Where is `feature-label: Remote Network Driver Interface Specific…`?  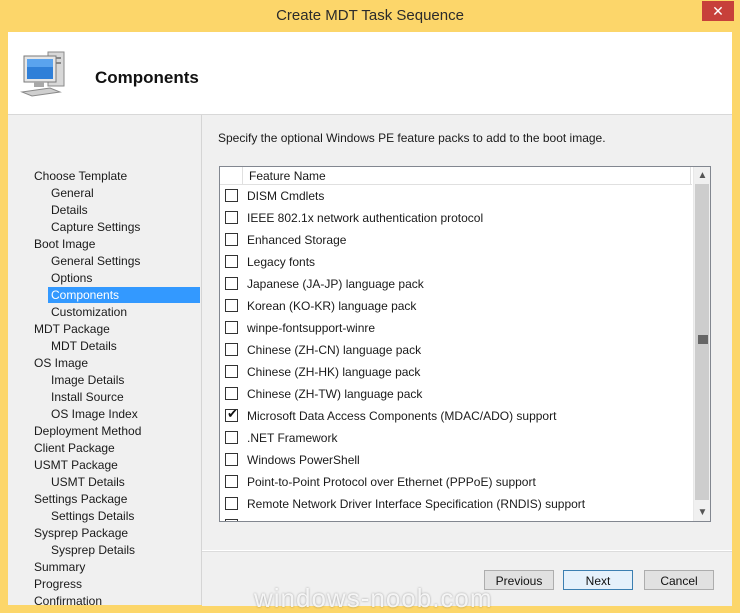 feature-label: Remote Network Driver Interface Specific… is located at coordinates (416, 504).